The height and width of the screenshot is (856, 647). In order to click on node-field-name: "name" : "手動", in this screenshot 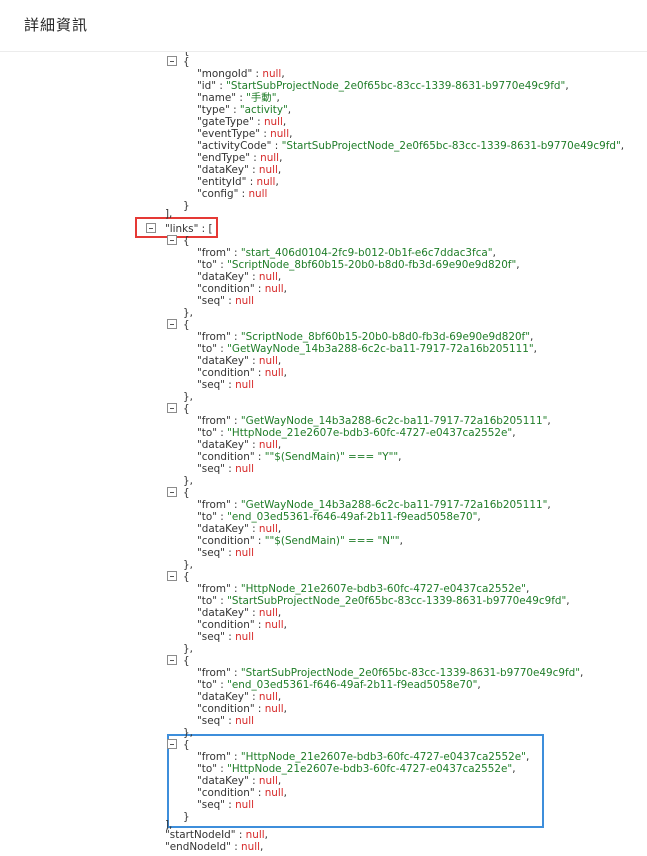, I will do `click(238, 98)`.